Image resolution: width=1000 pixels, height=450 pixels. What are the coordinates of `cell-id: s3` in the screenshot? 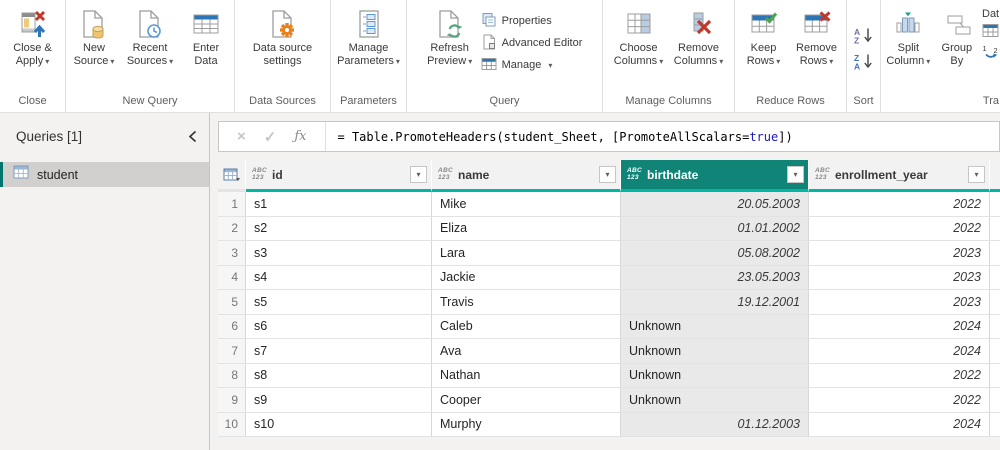 It's located at (339, 253).